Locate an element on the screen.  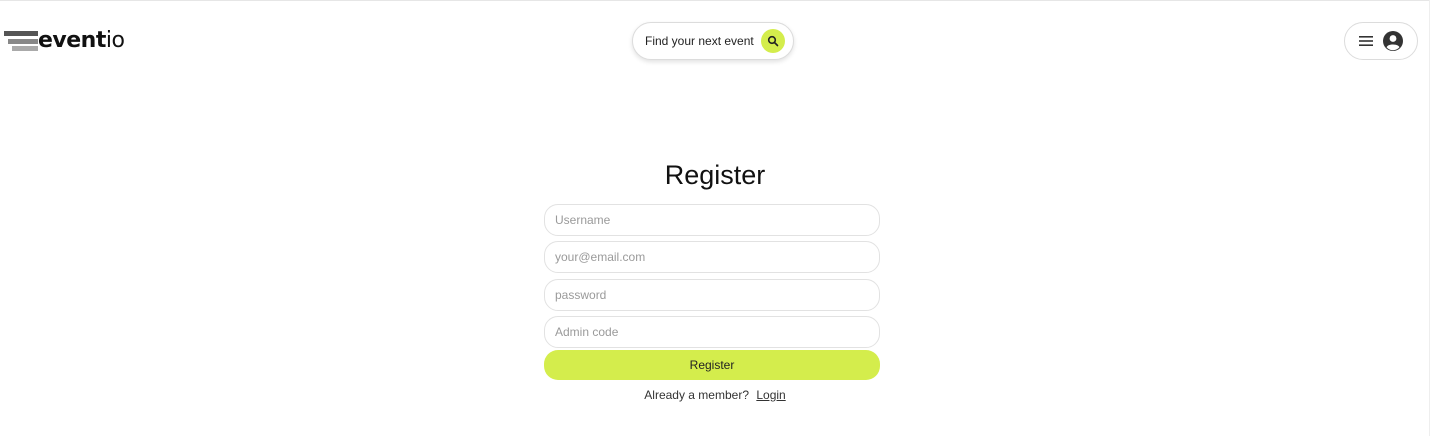
search-button is located at coordinates (773, 41).